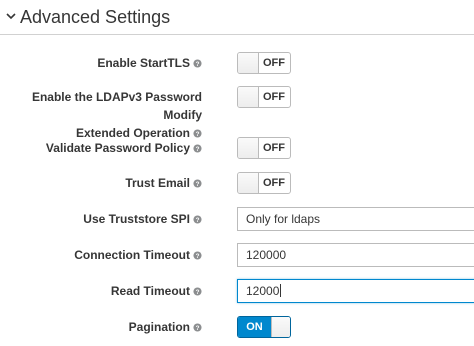 This screenshot has height=346, width=474. I want to click on label-text: Trust Email, so click(157, 183).